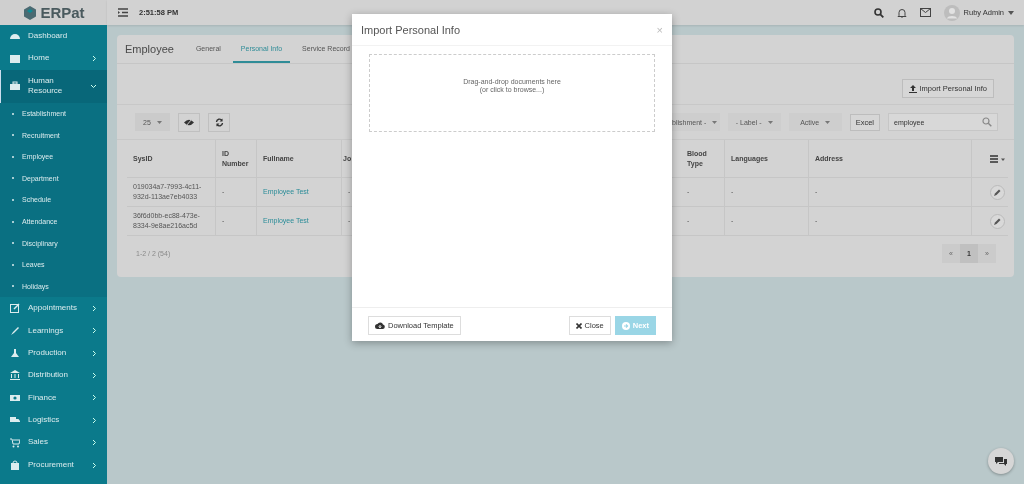  What do you see at coordinates (15, 397) in the screenshot?
I see `money-icon` at bounding box center [15, 397].